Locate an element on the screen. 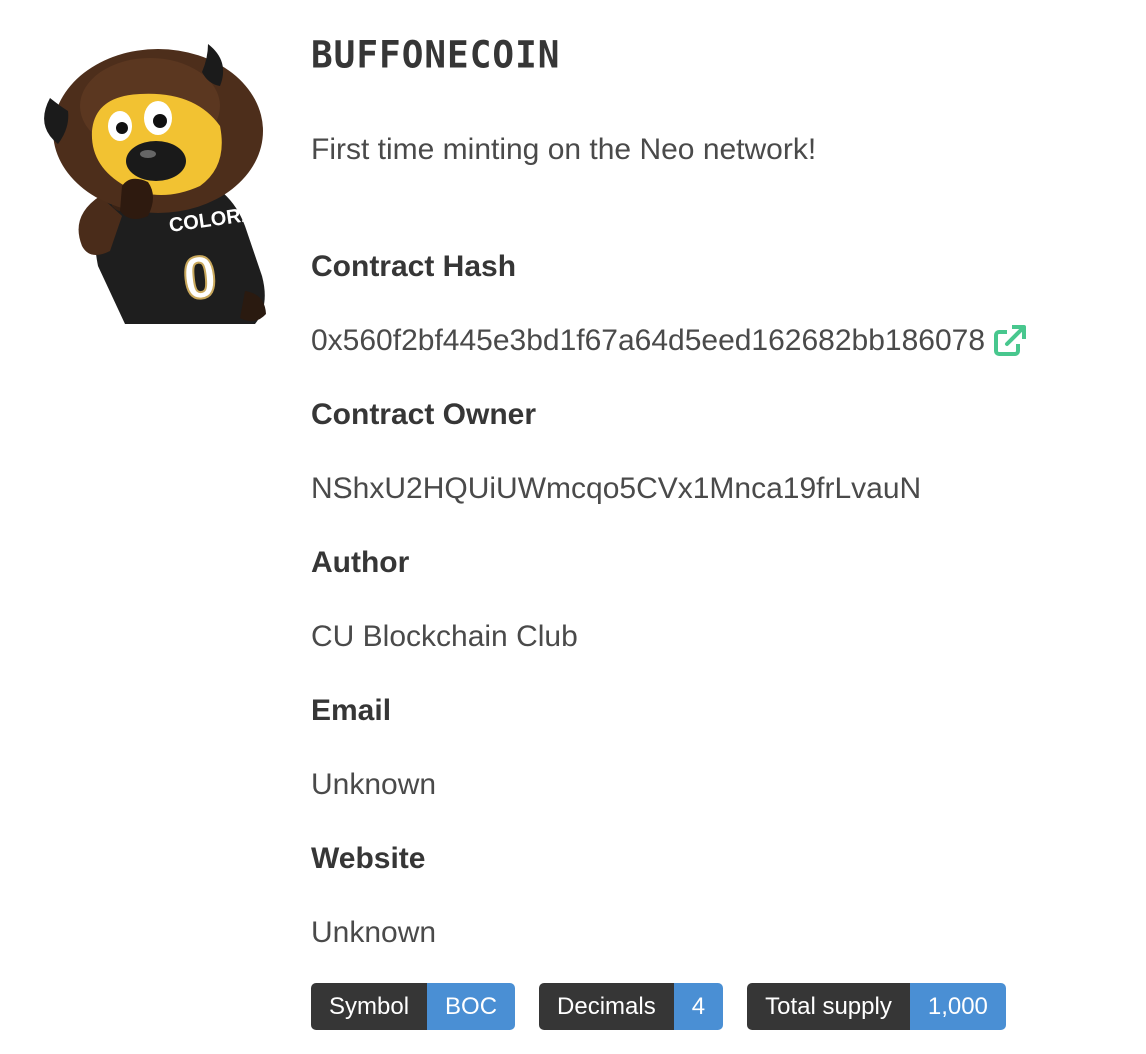 This screenshot has width=1146, height=1054. email-label: Email is located at coordinates (351, 710).